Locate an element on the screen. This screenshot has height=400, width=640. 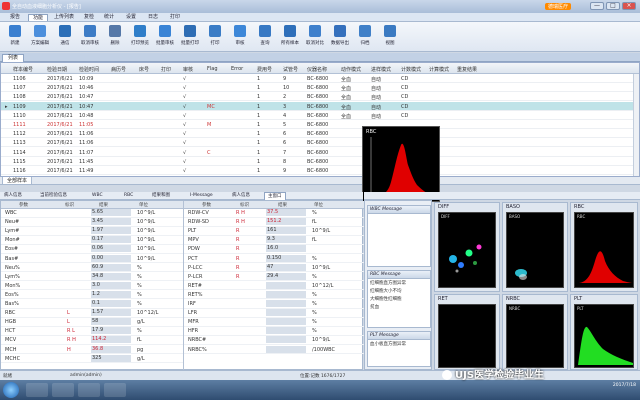
toolbar-button: 方案编辑 is located at coordinates (40, 37).